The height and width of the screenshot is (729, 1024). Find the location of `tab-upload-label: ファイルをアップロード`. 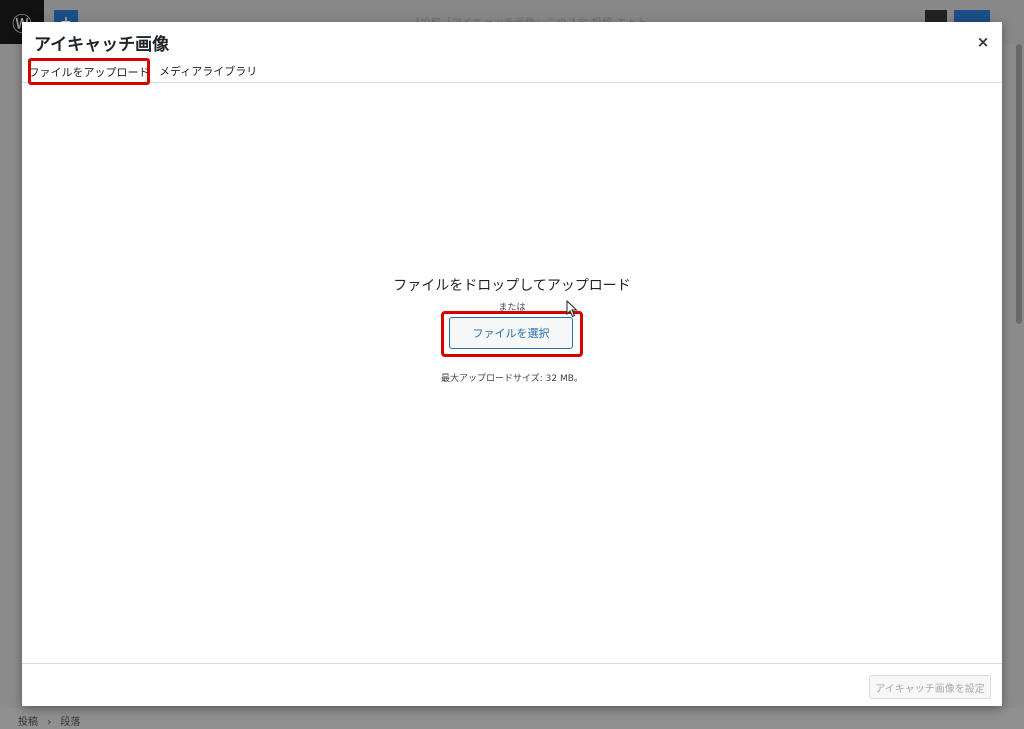

tab-upload-label: ファイルをアップロード is located at coordinates (89, 72).